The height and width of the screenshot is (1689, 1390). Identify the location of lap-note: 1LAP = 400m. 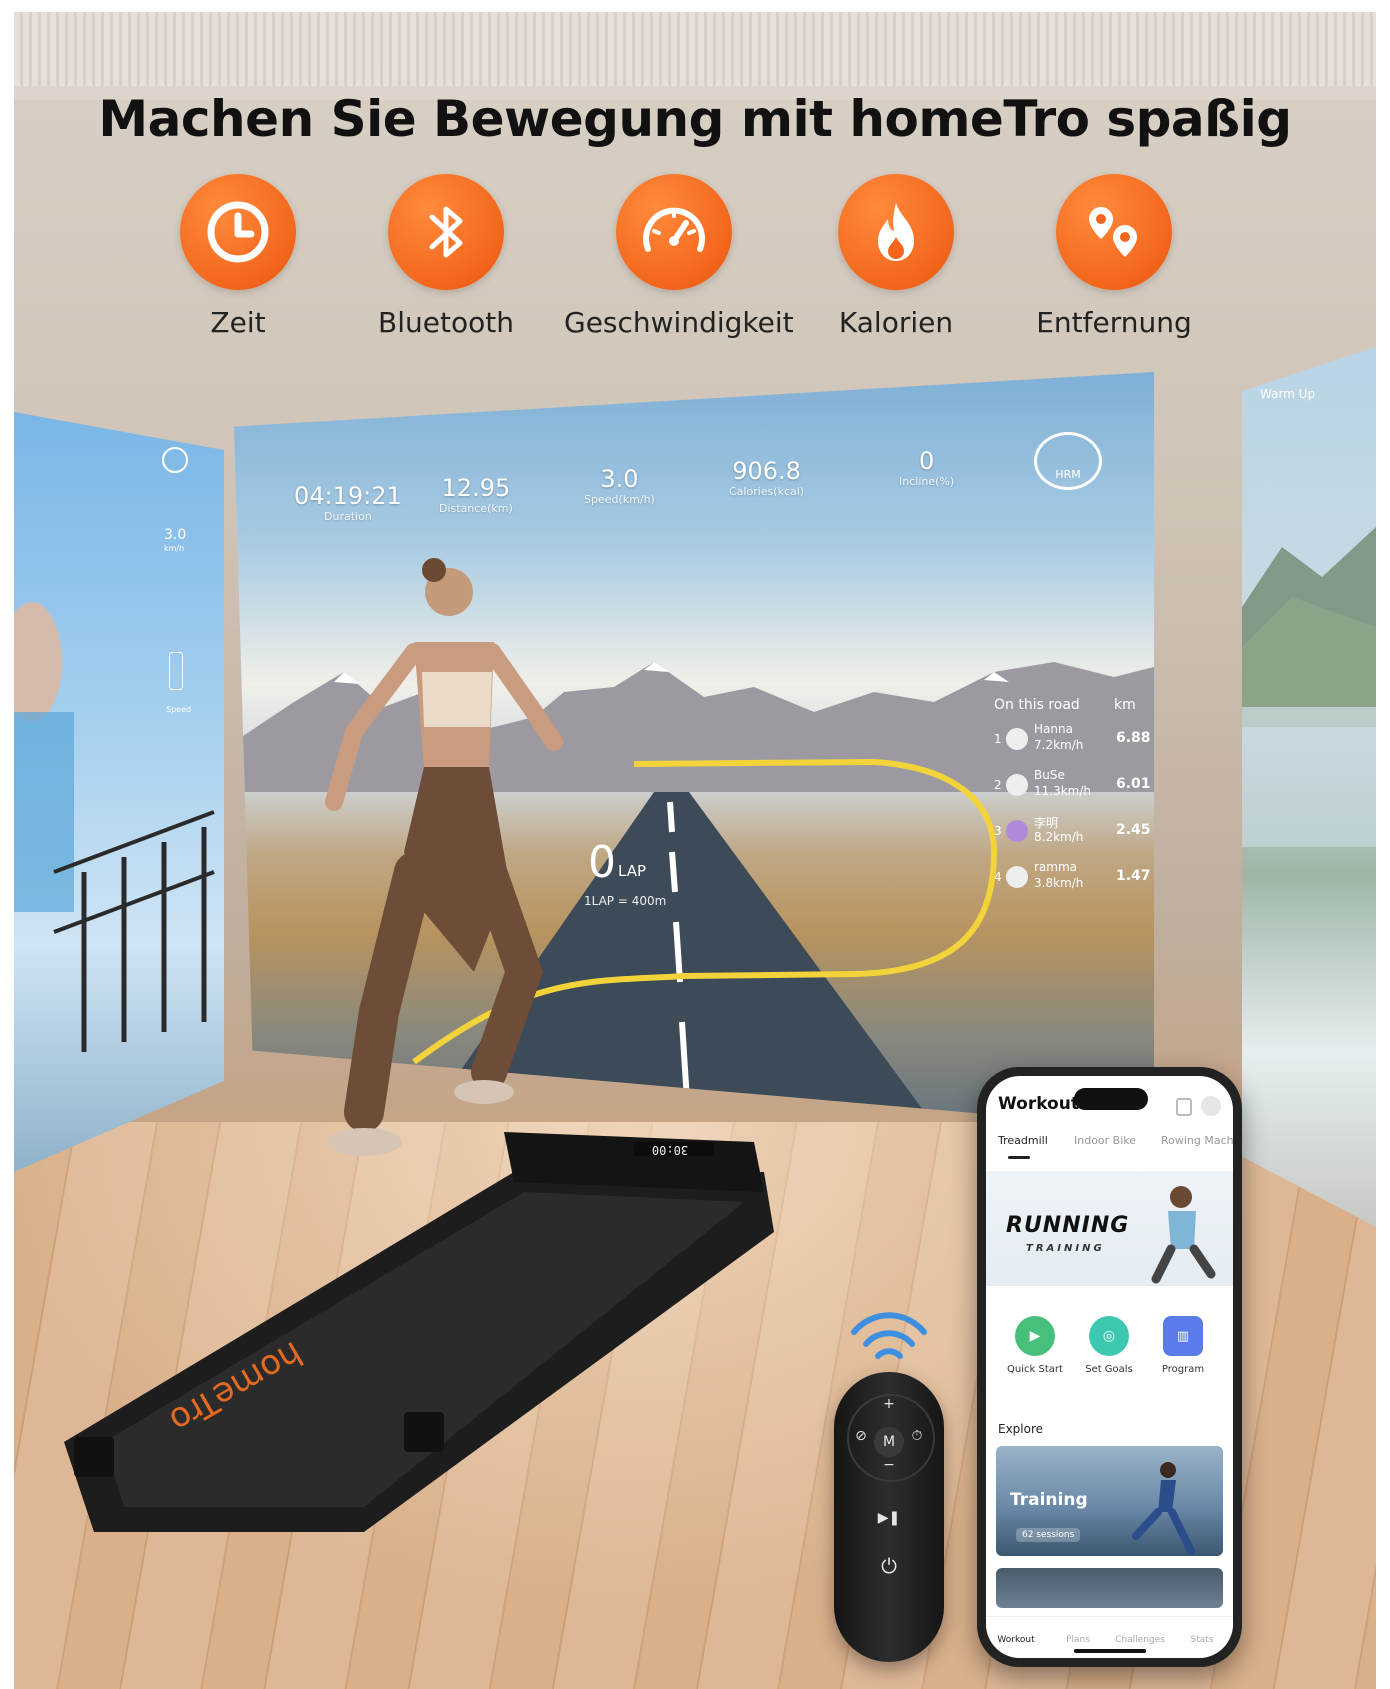
(625, 901).